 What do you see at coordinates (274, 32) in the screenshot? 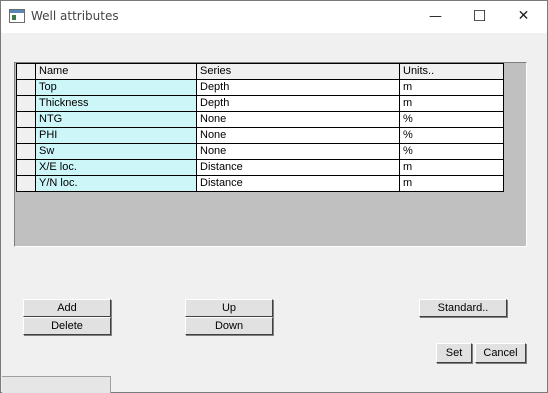
I see `divider` at bounding box center [274, 32].